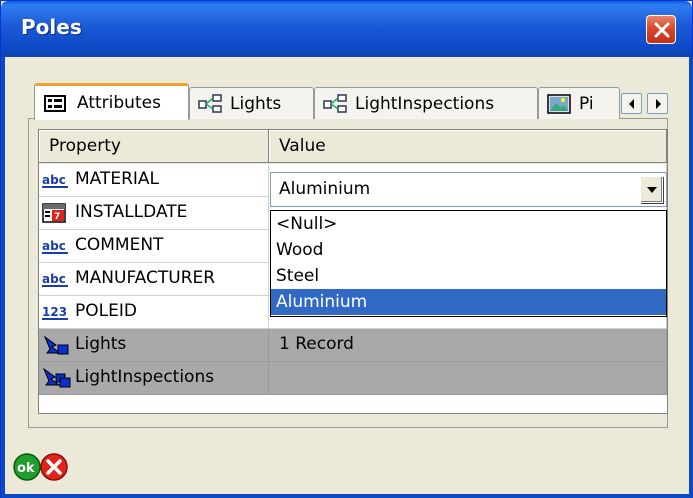  Describe the element at coordinates (106, 311) in the screenshot. I see `property-name: POLEID` at that location.